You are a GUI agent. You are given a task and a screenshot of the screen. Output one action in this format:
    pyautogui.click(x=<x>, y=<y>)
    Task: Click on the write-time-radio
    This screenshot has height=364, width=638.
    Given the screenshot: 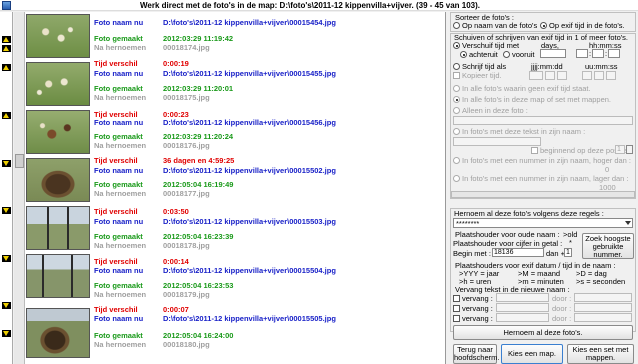 What is the action you would take?
    pyautogui.click(x=456, y=66)
    